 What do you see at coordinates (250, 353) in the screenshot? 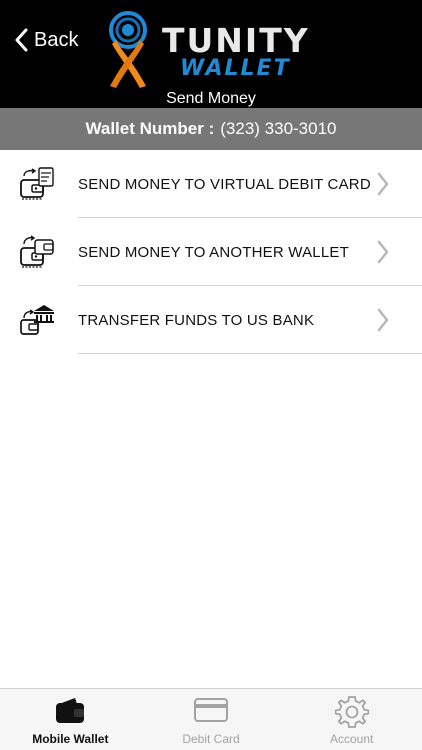
I see `divider` at bounding box center [250, 353].